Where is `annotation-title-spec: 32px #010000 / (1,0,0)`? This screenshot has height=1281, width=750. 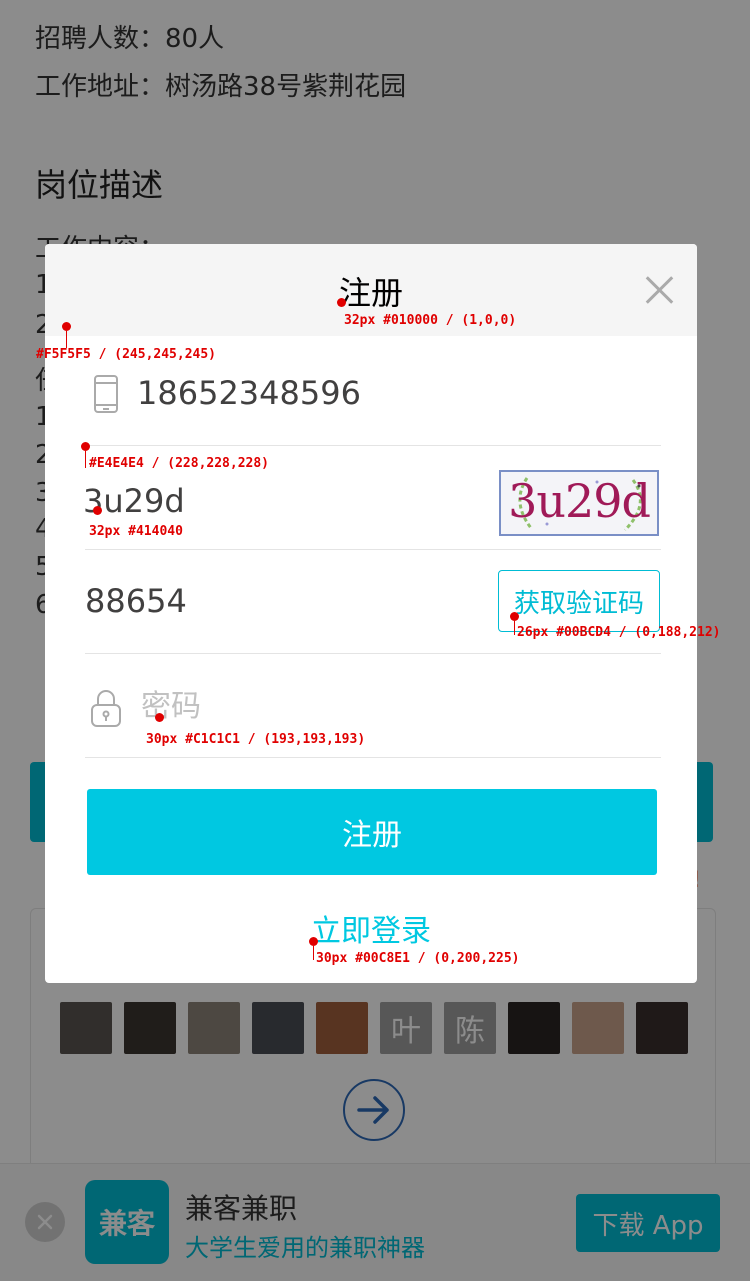 annotation-title-spec: 32px #010000 / (1,0,0) is located at coordinates (430, 320).